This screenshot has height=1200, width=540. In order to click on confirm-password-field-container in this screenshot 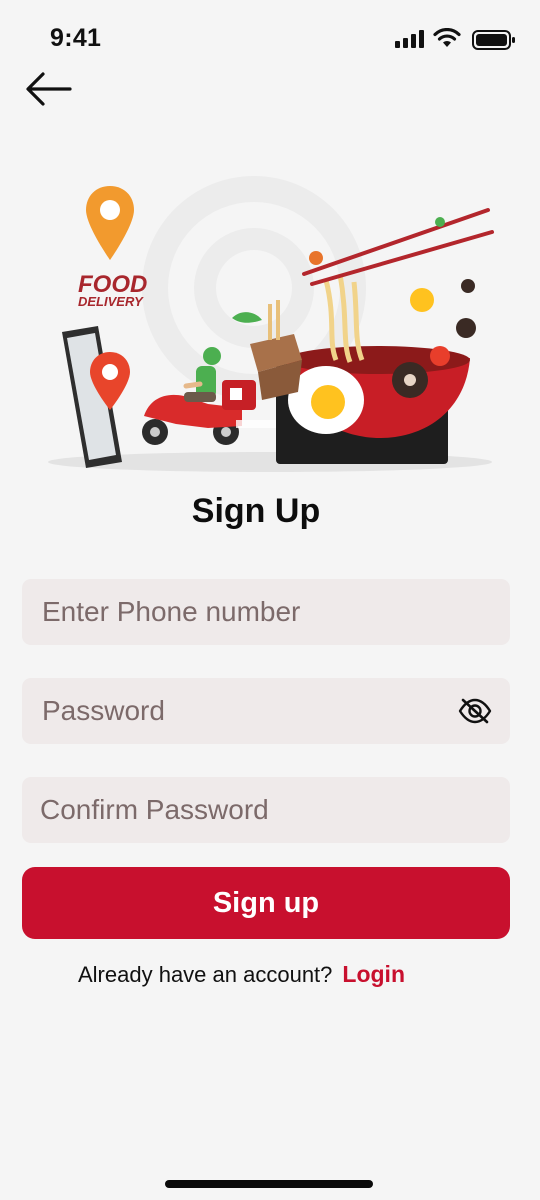, I will do `click(266, 810)`.